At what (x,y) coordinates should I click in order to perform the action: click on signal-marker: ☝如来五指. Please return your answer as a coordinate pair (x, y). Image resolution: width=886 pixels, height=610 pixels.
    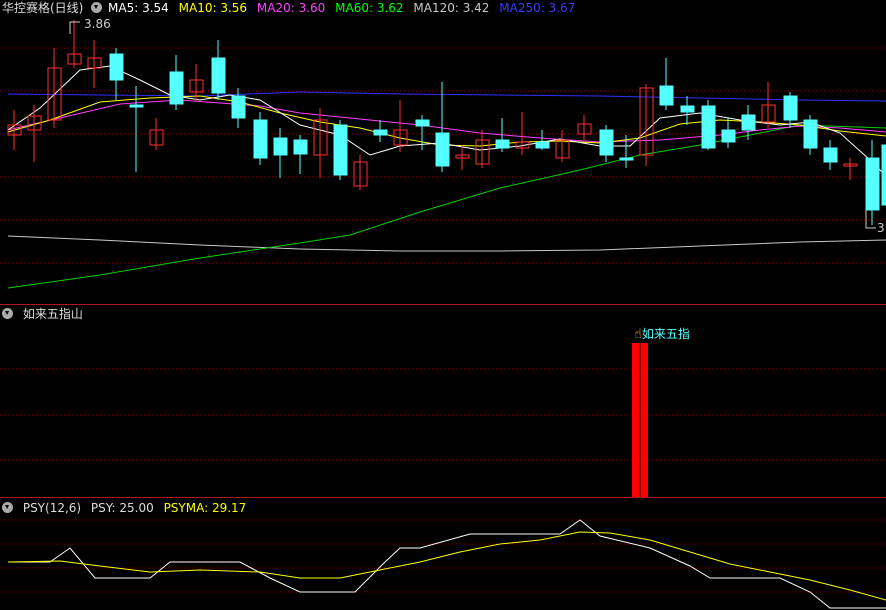
    Looking at the image, I should click on (662, 334).